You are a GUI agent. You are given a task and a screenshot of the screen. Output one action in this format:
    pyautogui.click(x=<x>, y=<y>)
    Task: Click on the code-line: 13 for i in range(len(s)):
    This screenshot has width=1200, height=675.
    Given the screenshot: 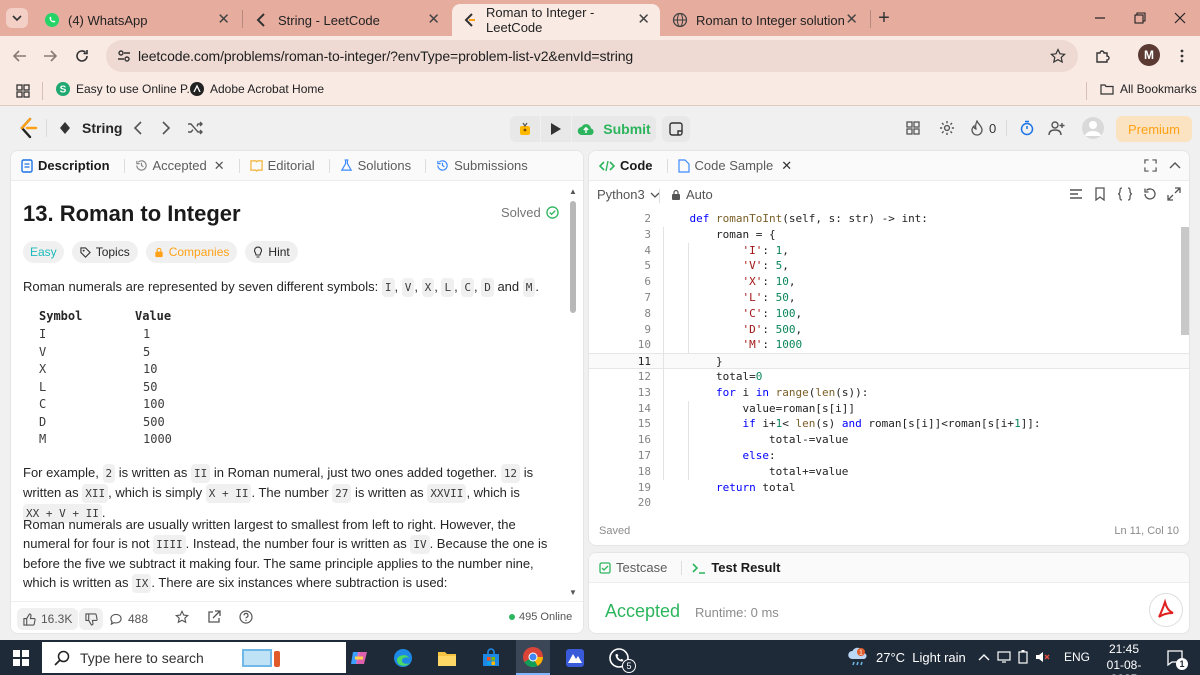 What is the action you would take?
    pyautogui.click(x=889, y=393)
    